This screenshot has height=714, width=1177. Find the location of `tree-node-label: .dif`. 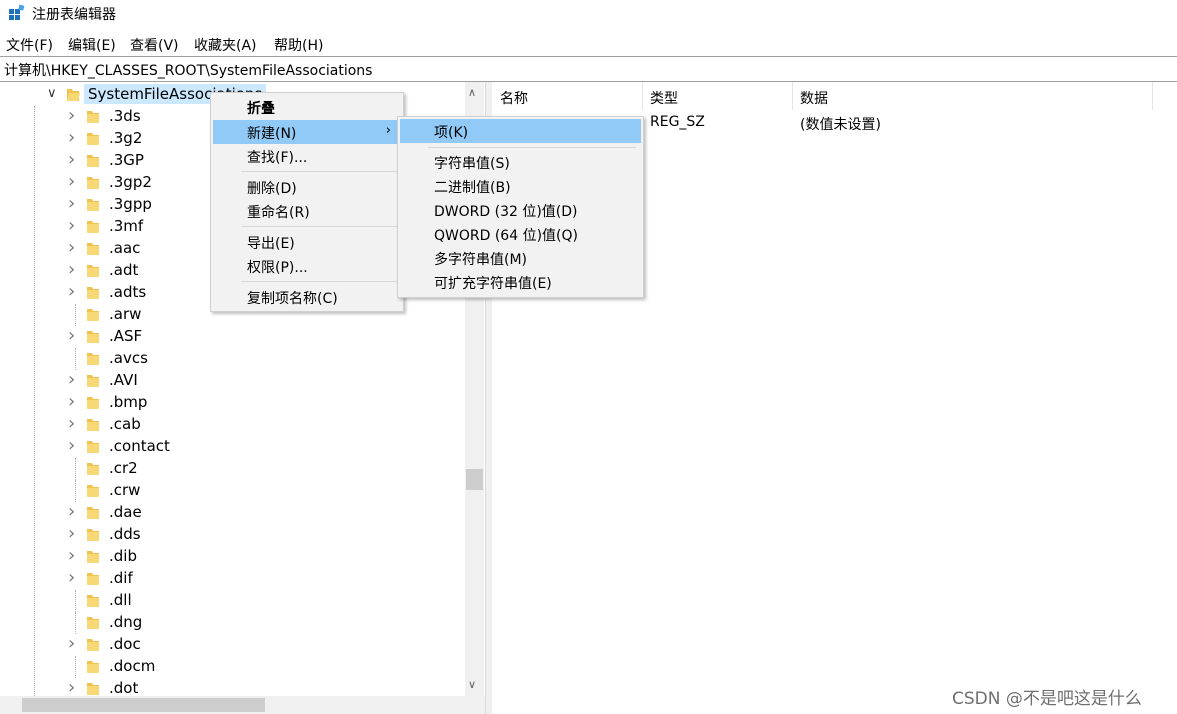

tree-node-label: .dif is located at coordinates (121, 578).